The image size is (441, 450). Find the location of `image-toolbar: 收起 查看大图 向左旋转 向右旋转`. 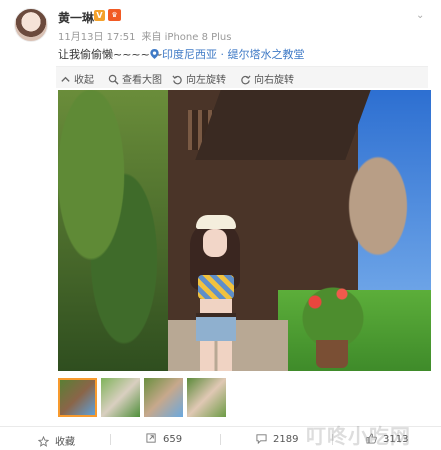

image-toolbar: 收起 查看大图 向左旋转 向右旋转 is located at coordinates (242, 77).